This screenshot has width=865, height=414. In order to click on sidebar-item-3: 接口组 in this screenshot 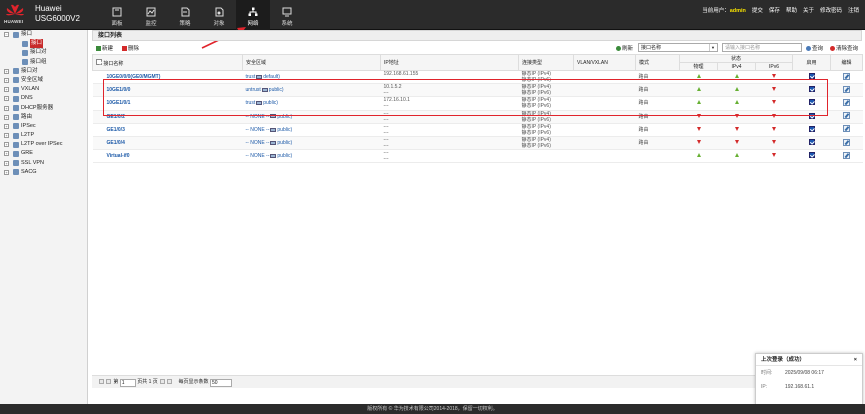, I will do `click(43, 62)`.